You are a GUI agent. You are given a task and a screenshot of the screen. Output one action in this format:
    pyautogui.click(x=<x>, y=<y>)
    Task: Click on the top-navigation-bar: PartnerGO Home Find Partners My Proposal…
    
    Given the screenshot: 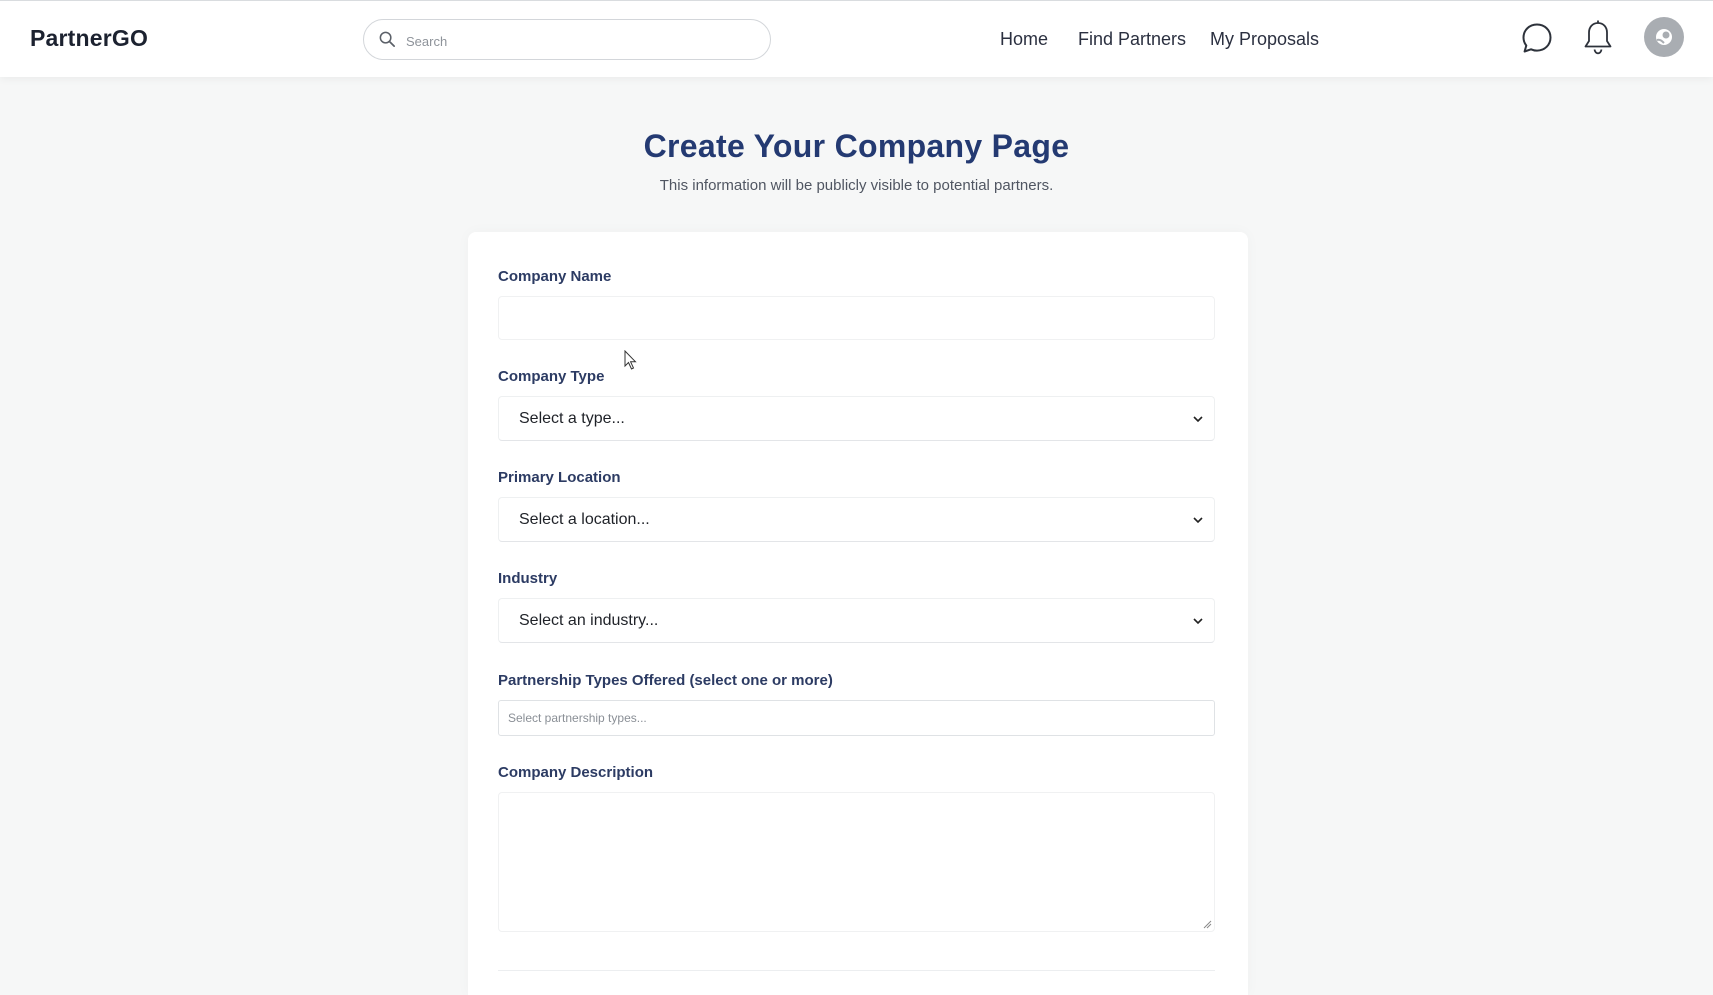 What is the action you would take?
    pyautogui.click(x=856, y=38)
    